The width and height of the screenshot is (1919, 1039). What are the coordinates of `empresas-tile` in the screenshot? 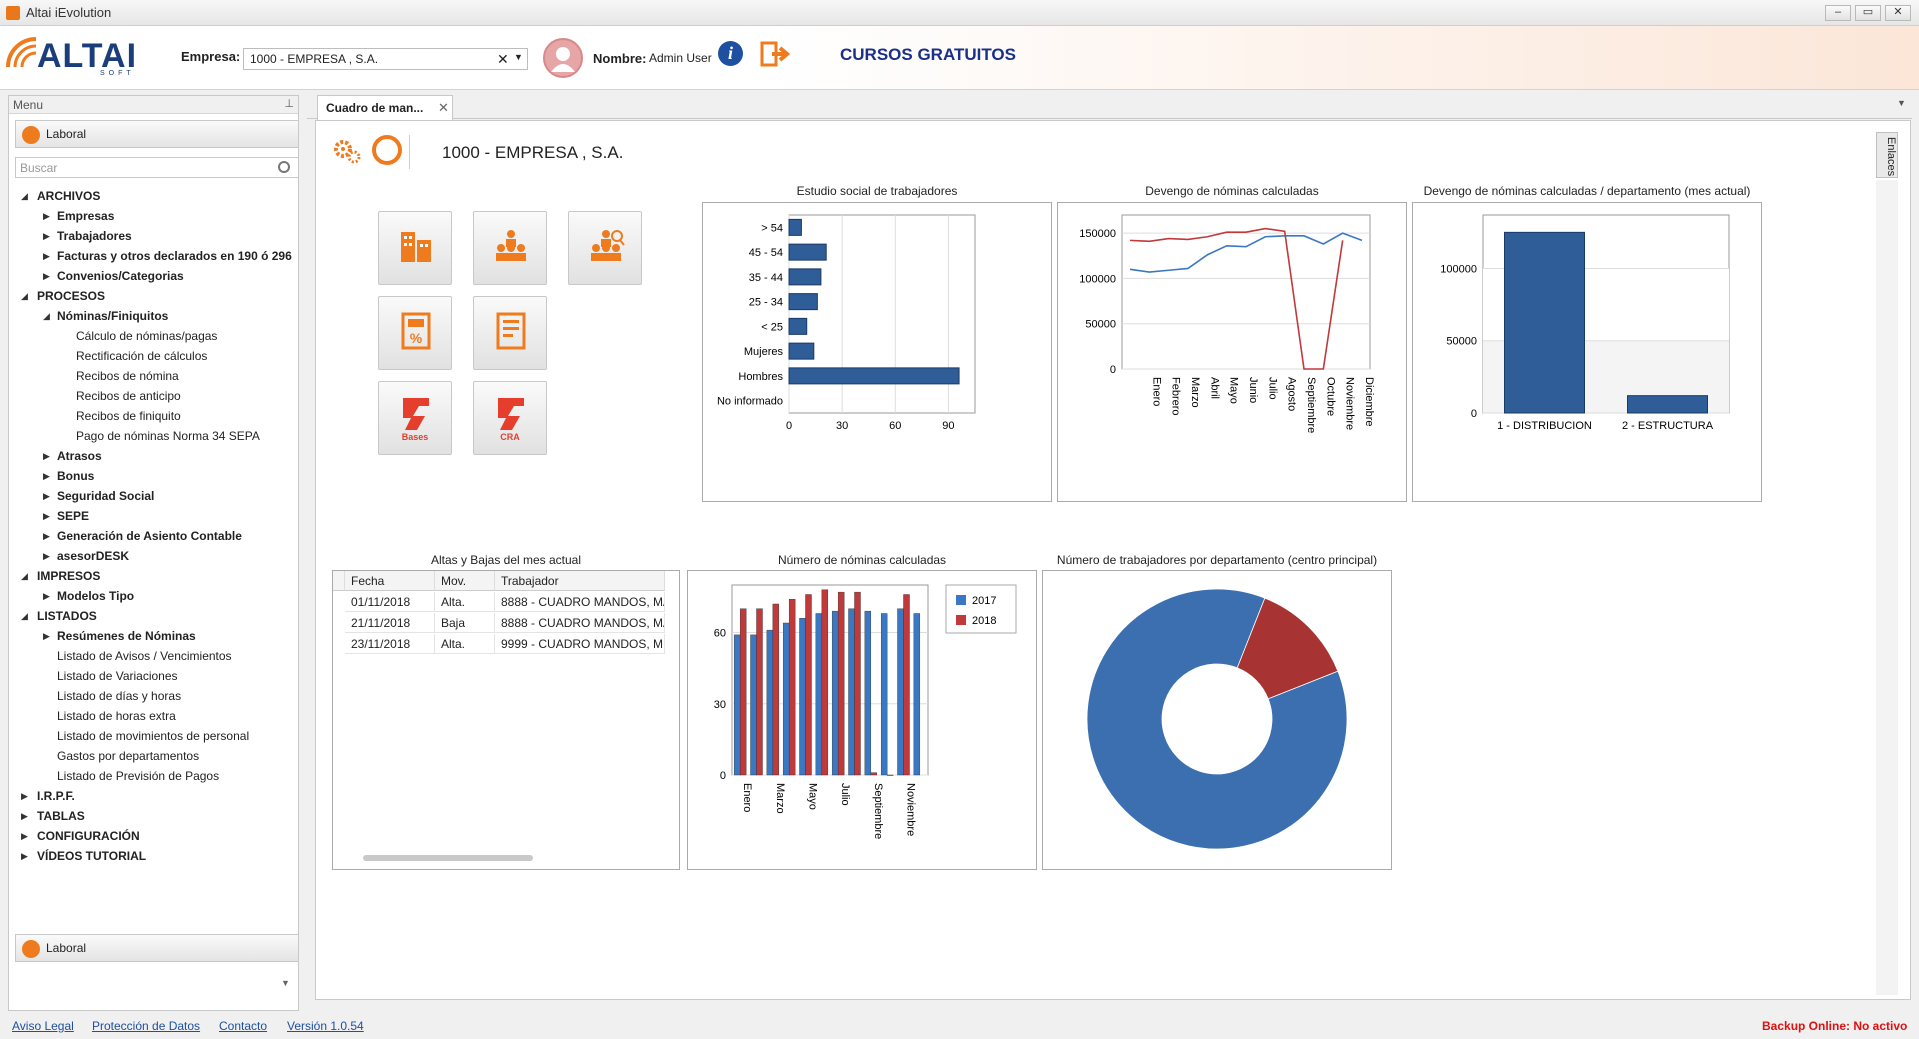 It's located at (415, 248).